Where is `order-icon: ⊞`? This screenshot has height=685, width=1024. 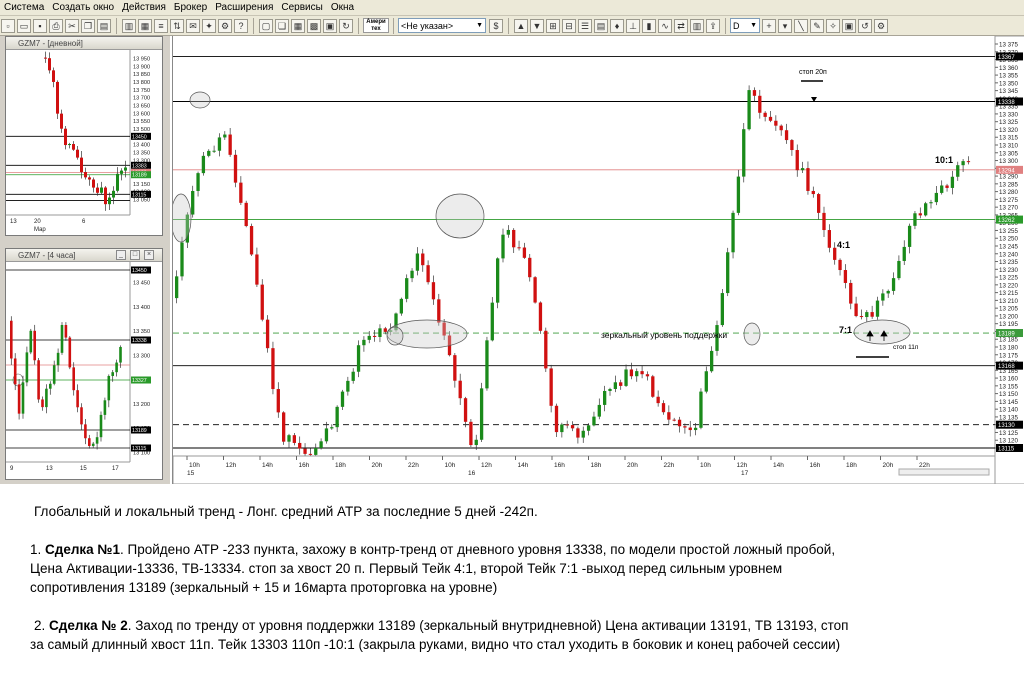
order-icon: ⊞ is located at coordinates (553, 25).